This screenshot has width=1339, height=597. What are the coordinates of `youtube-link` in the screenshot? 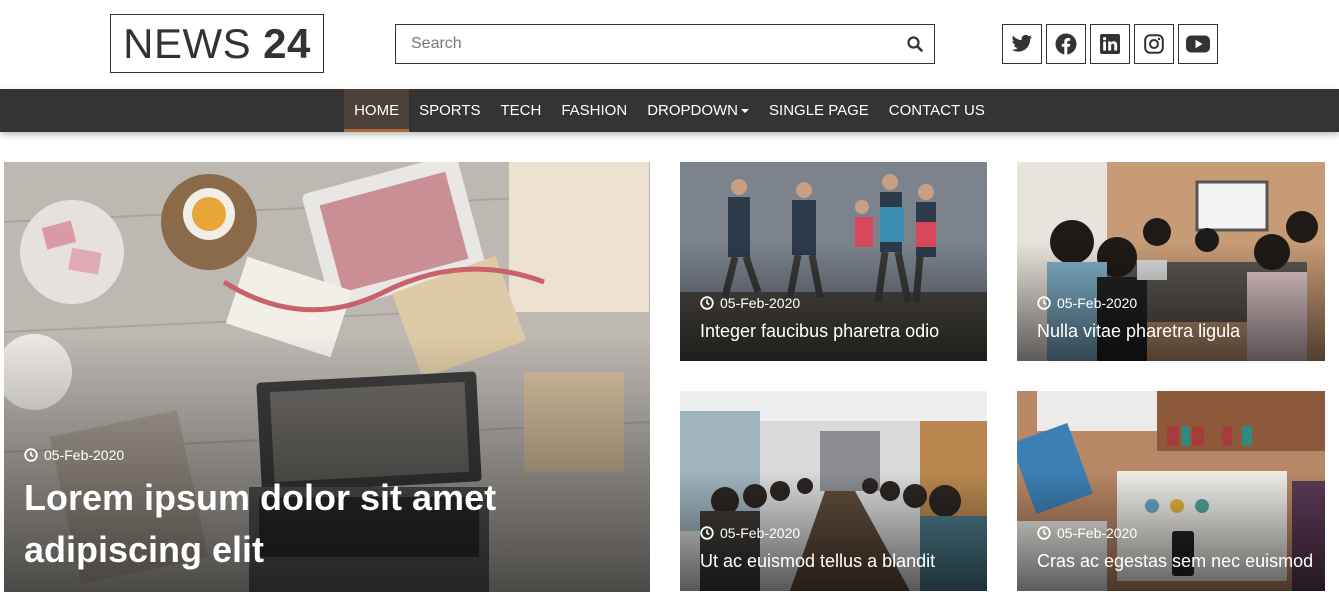 It's located at (1198, 44).